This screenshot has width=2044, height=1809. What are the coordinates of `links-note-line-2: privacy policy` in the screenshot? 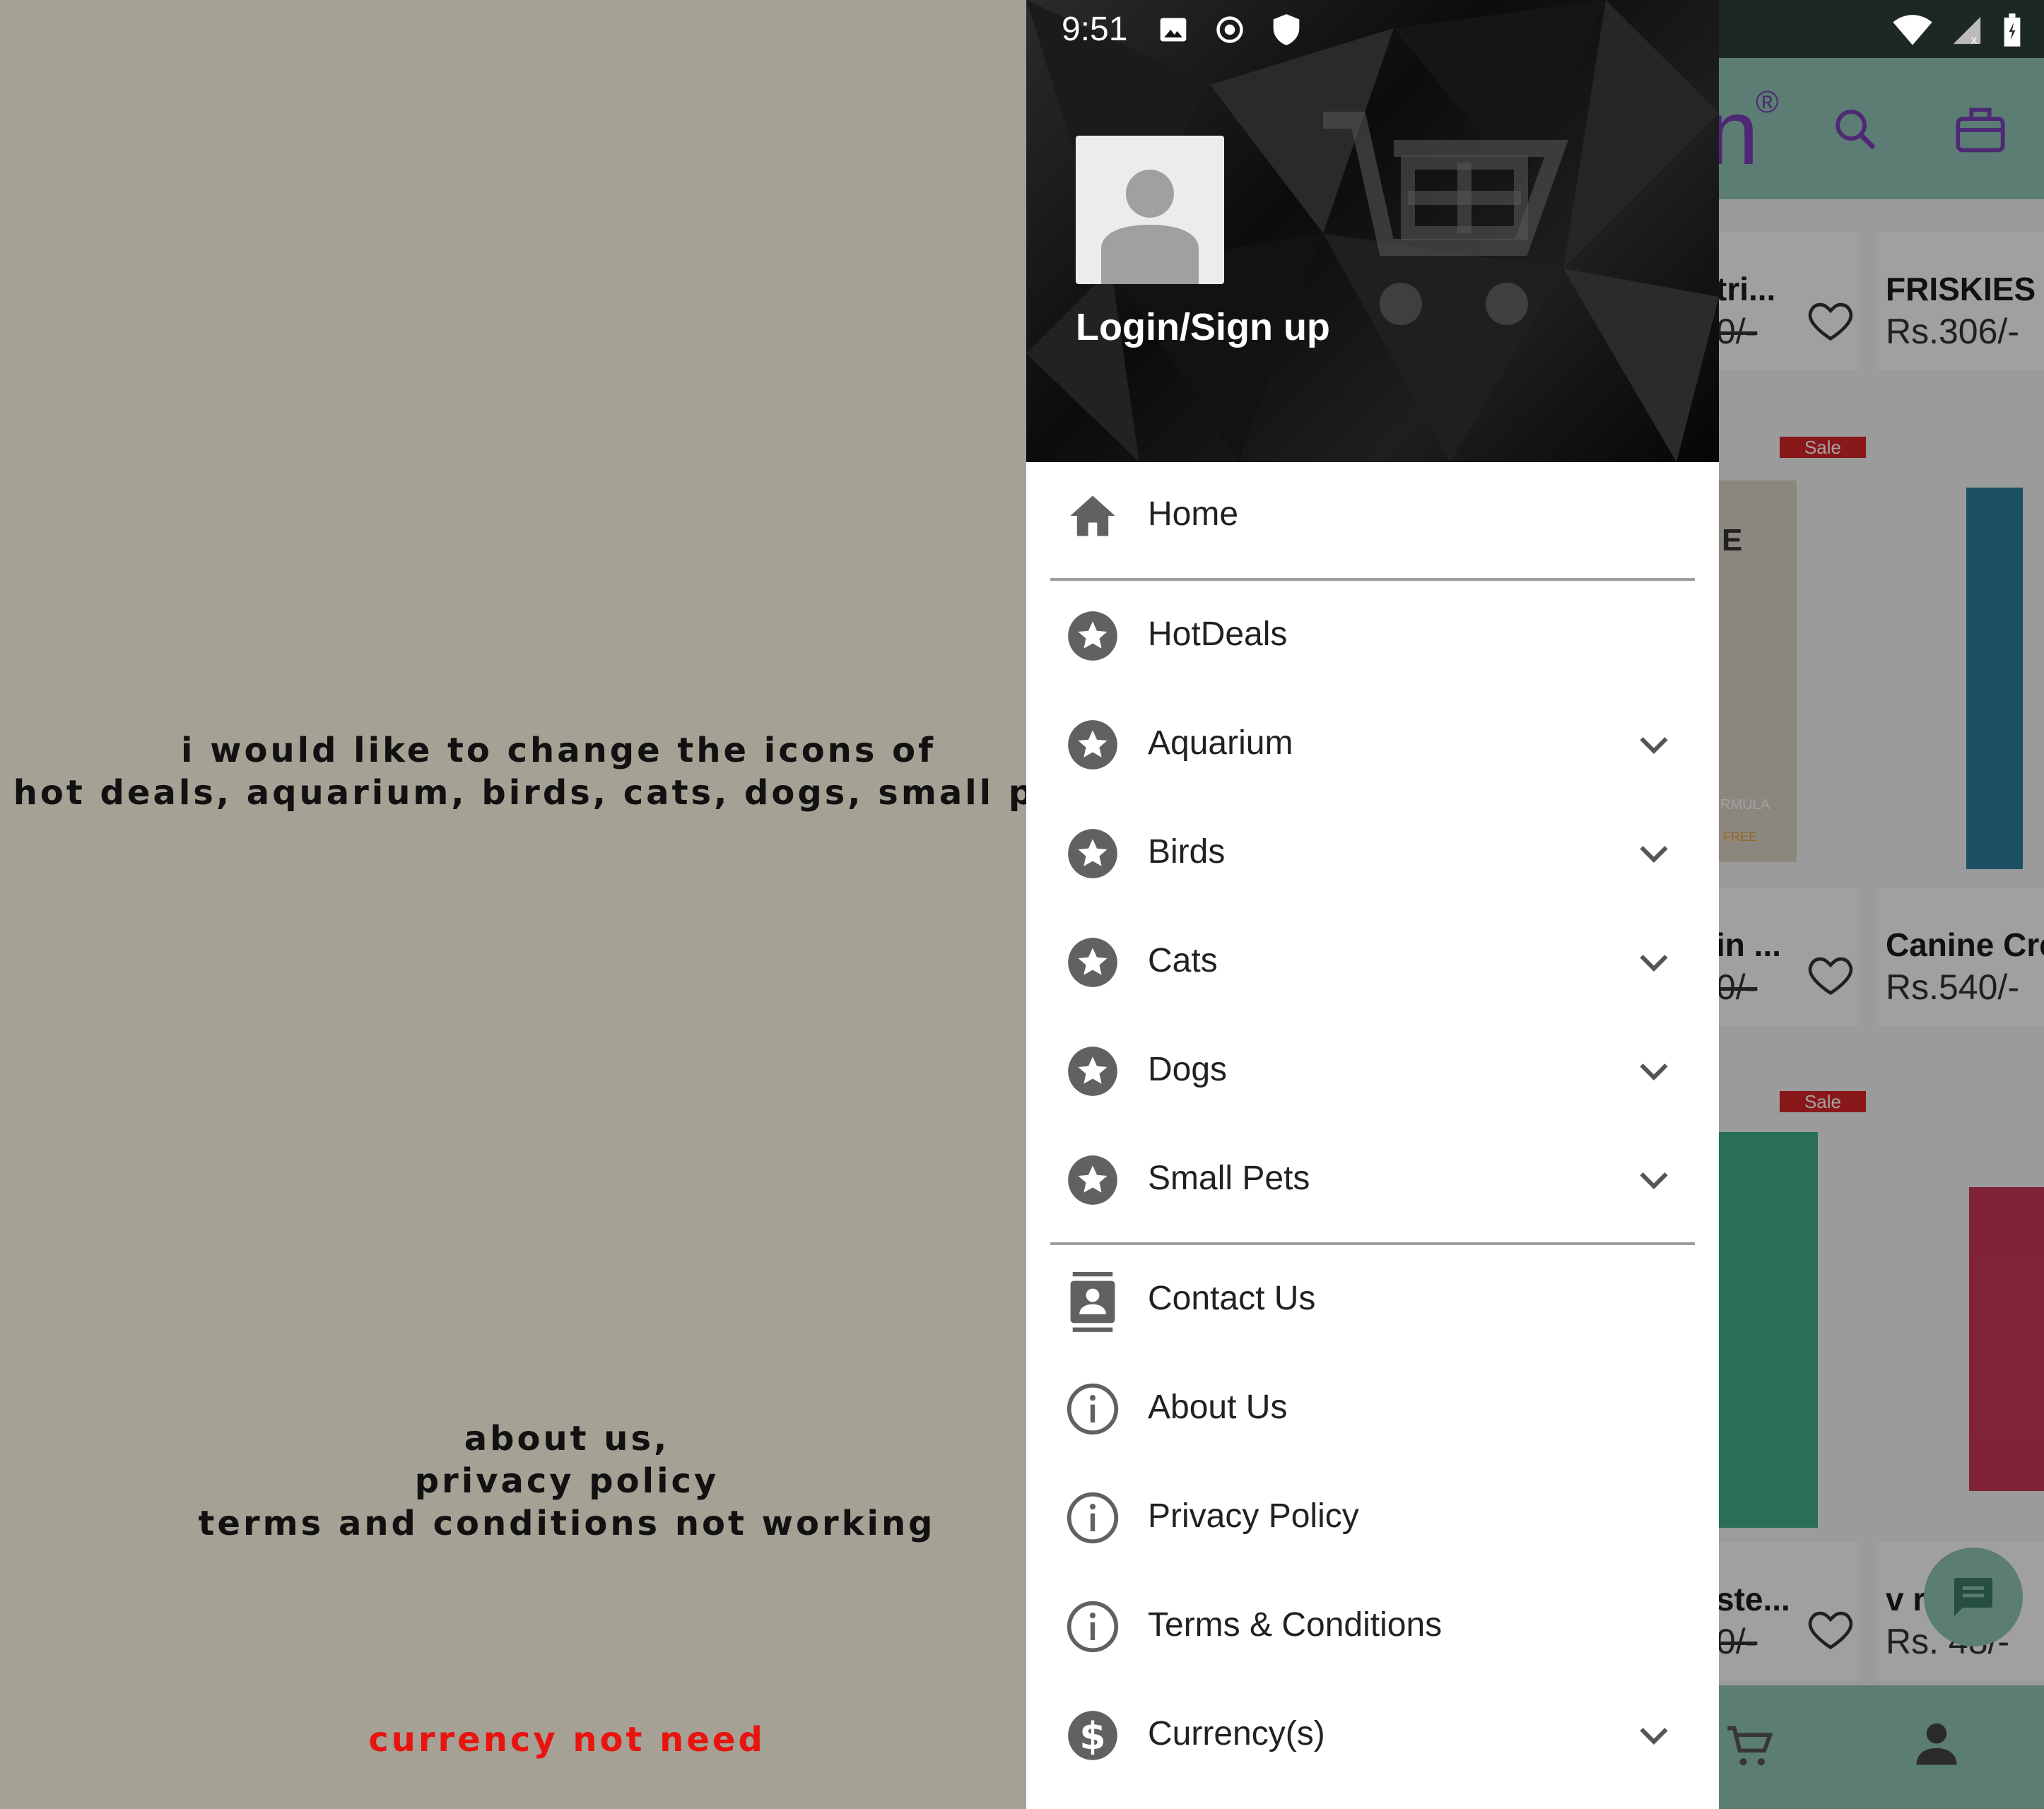 It's located at (566, 1481).